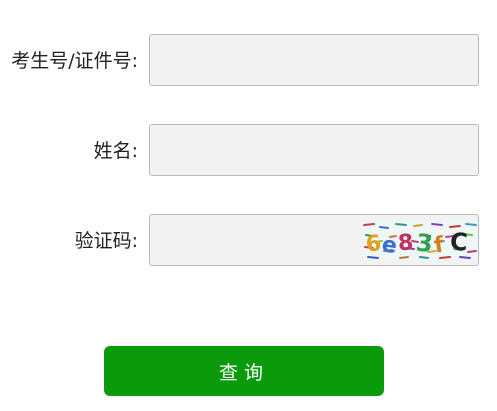  I want to click on svg-text: C, so click(459, 241).